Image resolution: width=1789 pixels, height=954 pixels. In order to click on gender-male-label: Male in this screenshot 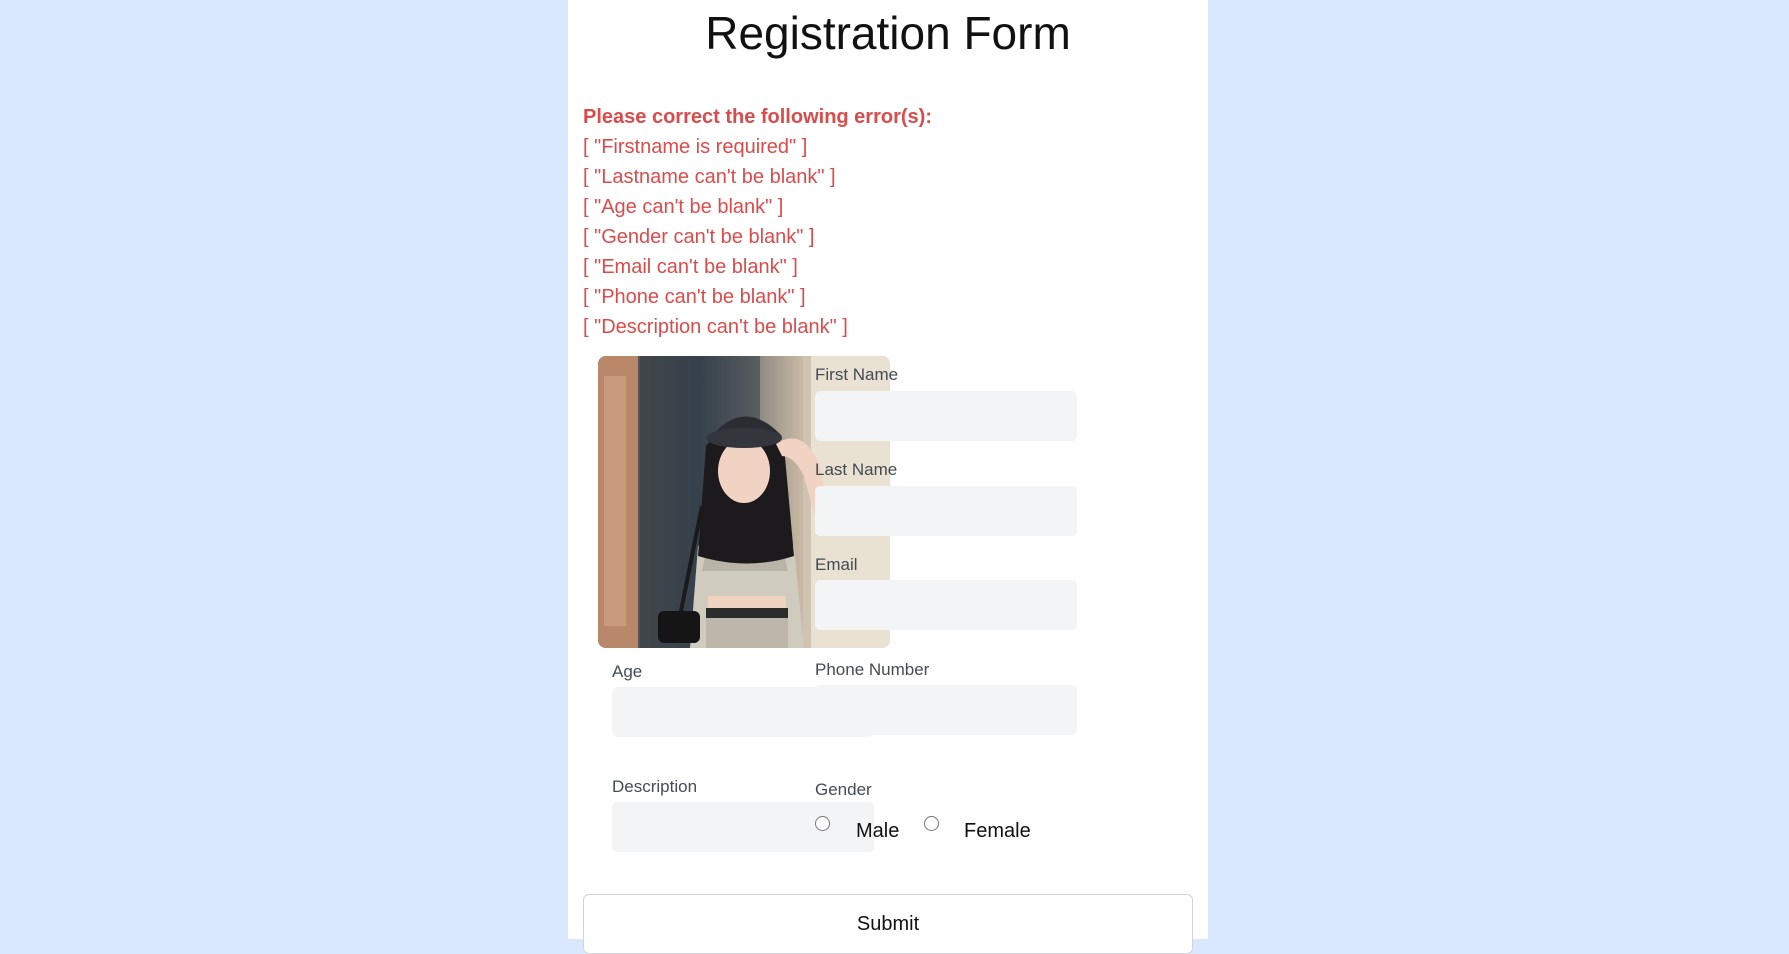, I will do `click(877, 831)`.